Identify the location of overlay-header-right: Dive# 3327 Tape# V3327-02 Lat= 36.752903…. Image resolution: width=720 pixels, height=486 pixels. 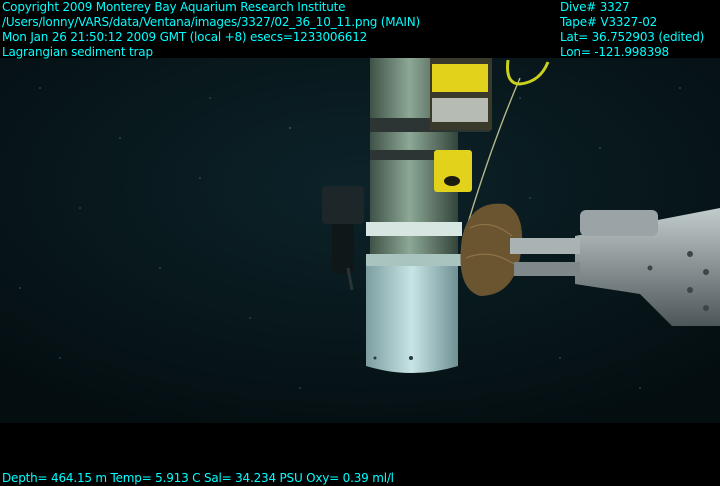
(632, 30).